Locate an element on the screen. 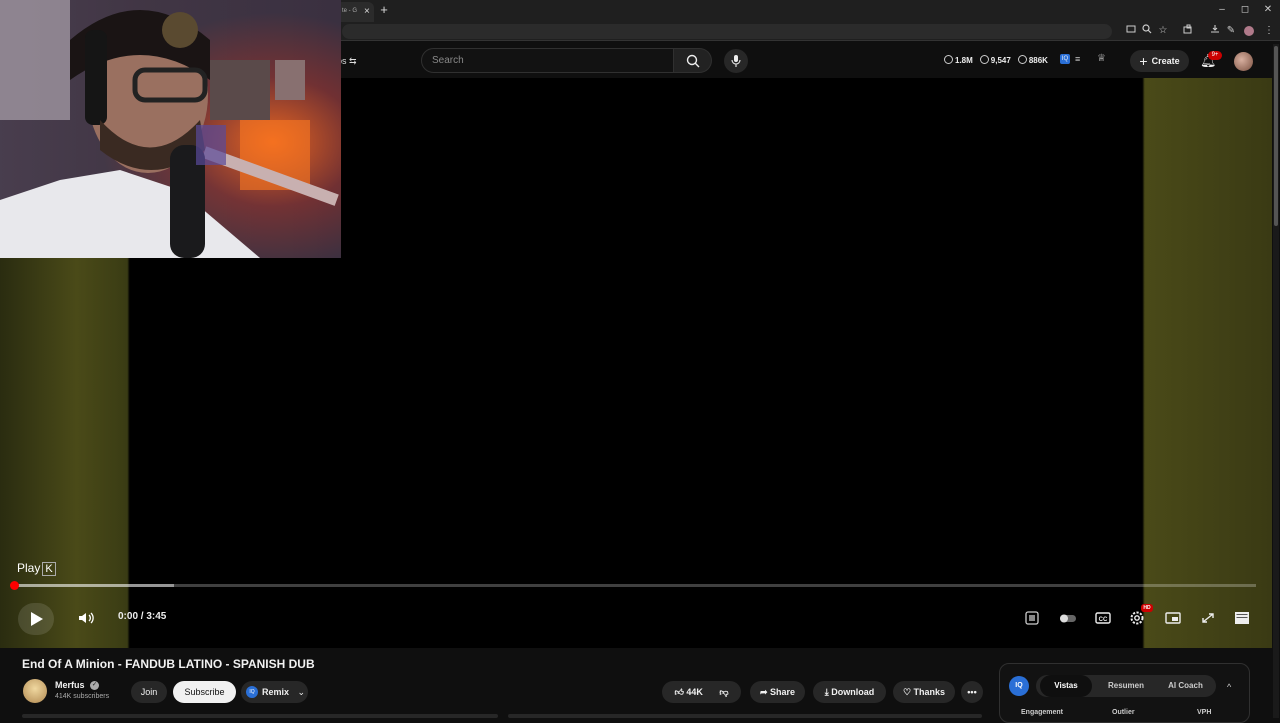  dislike-button: 👎︎ is located at coordinates (723, 692).